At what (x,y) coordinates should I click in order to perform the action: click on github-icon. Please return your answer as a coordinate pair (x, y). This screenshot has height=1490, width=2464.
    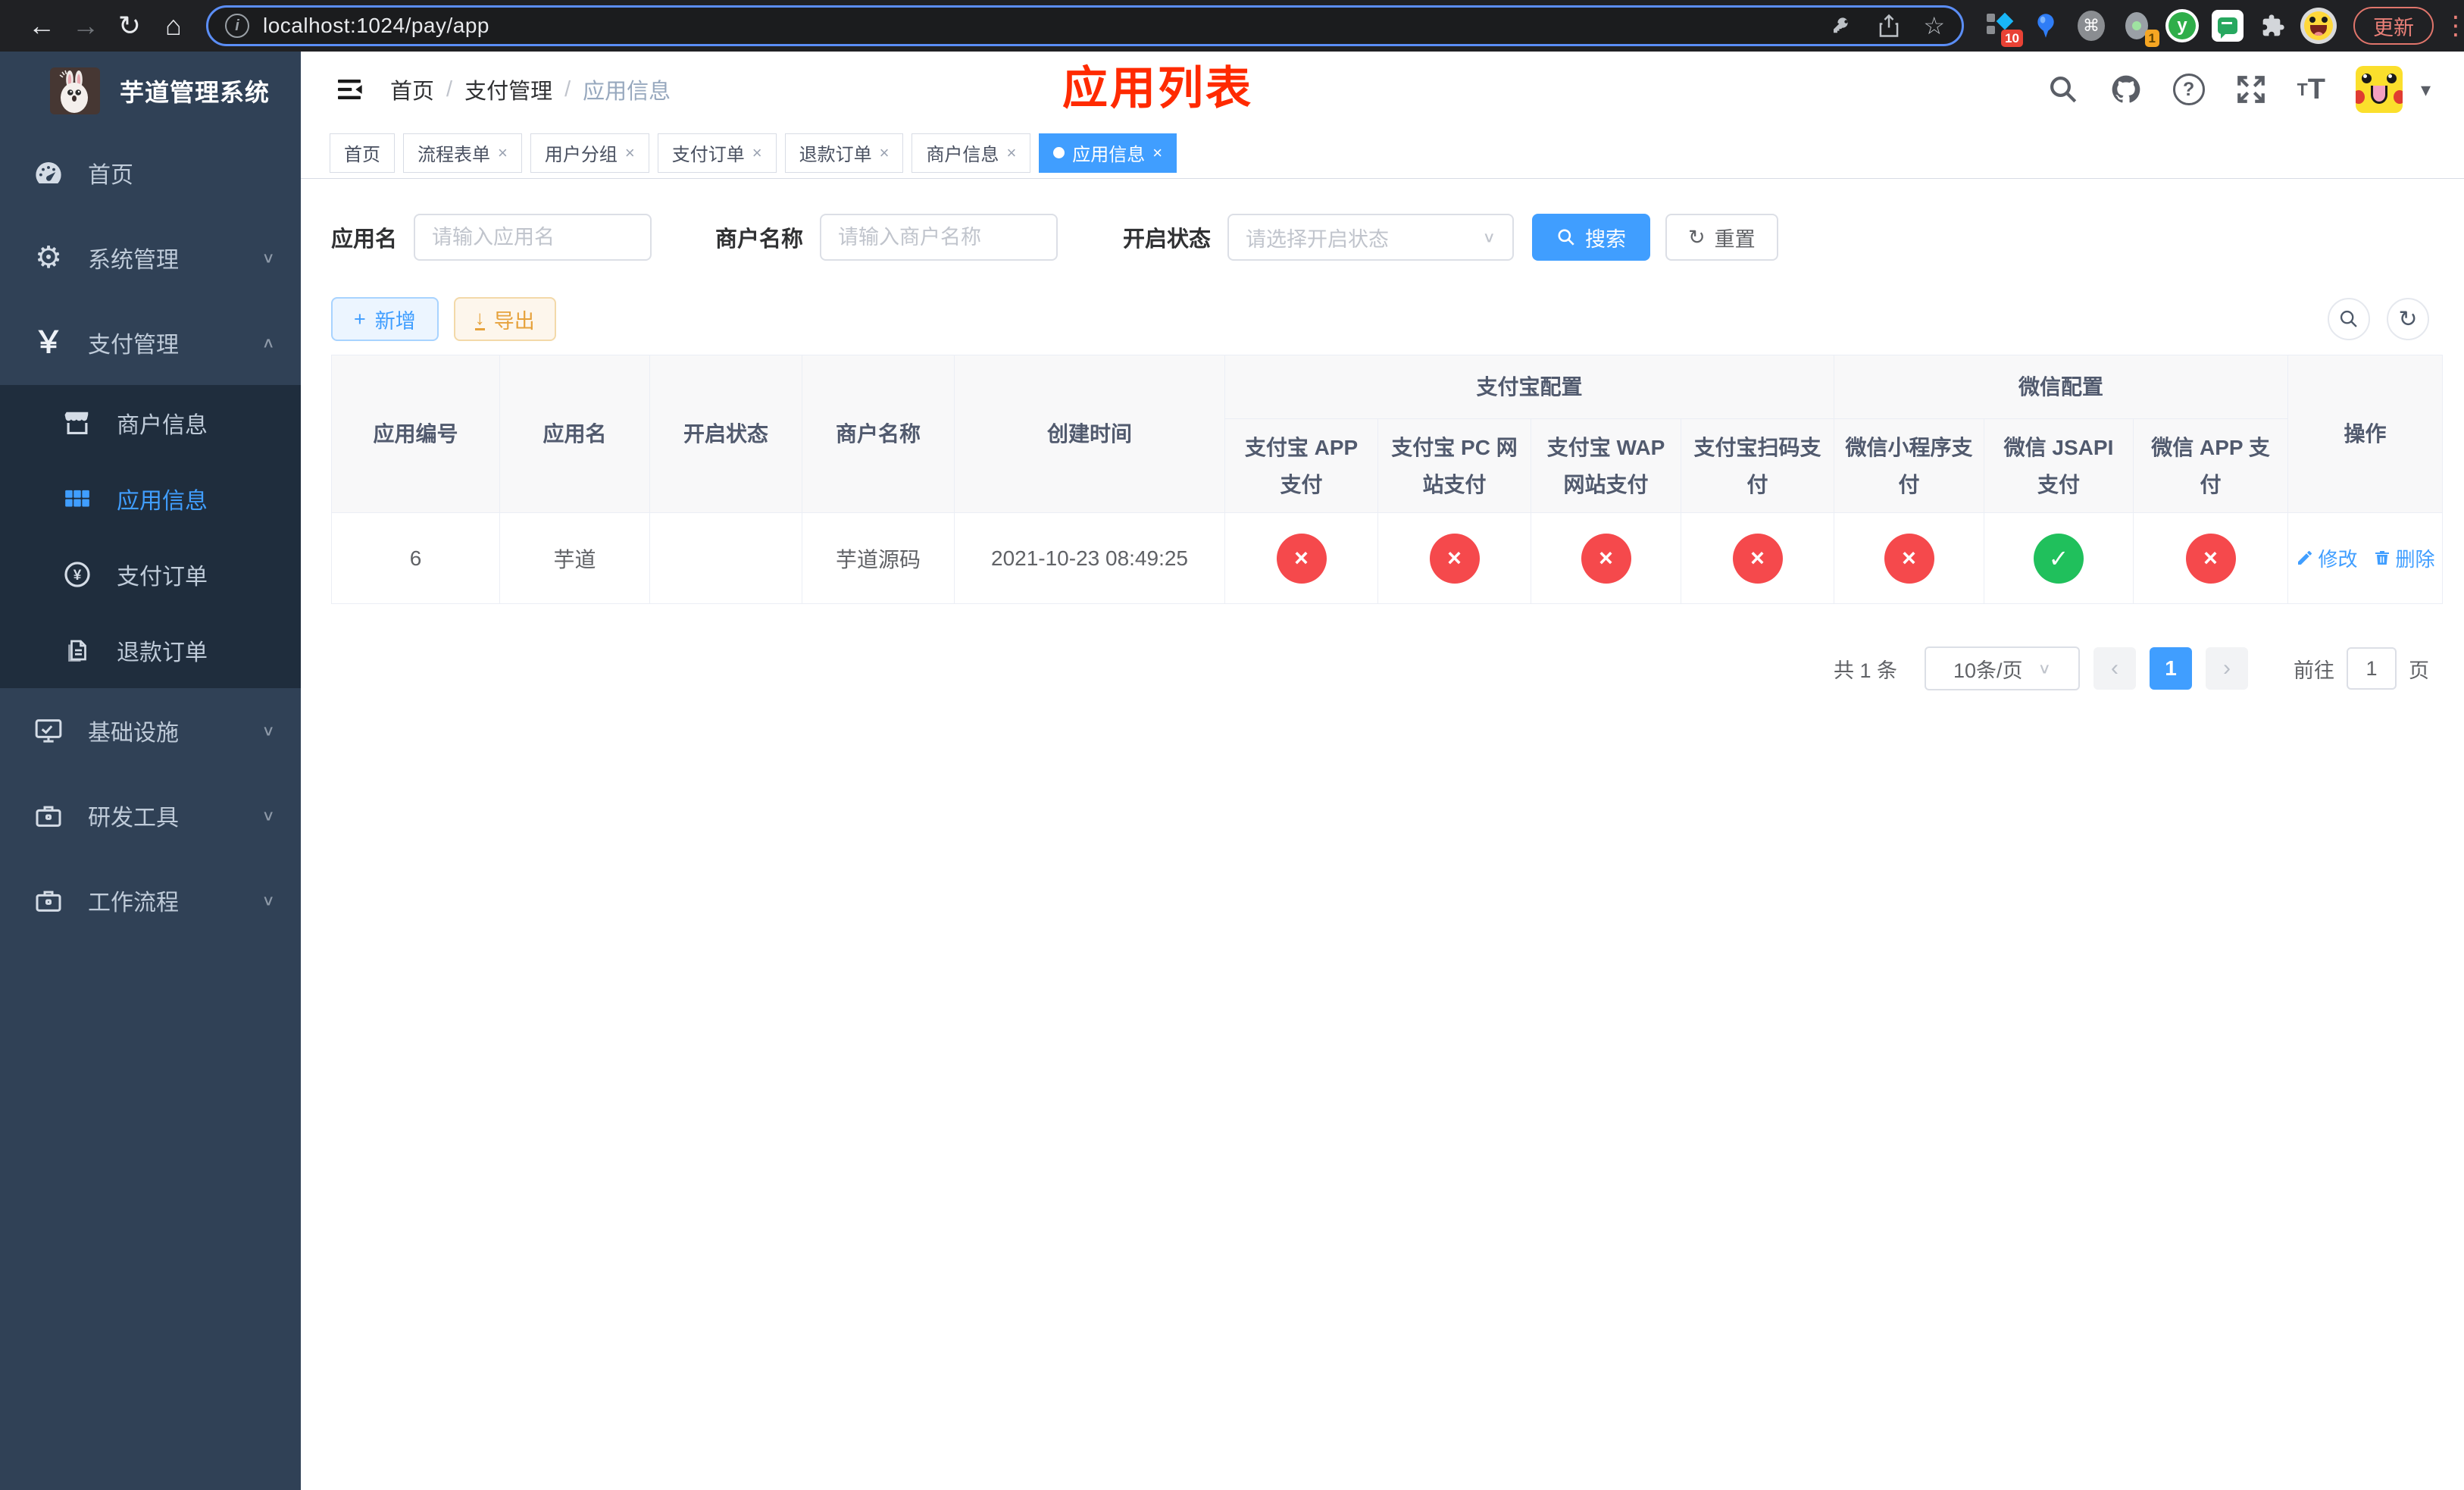
    Looking at the image, I should click on (2126, 89).